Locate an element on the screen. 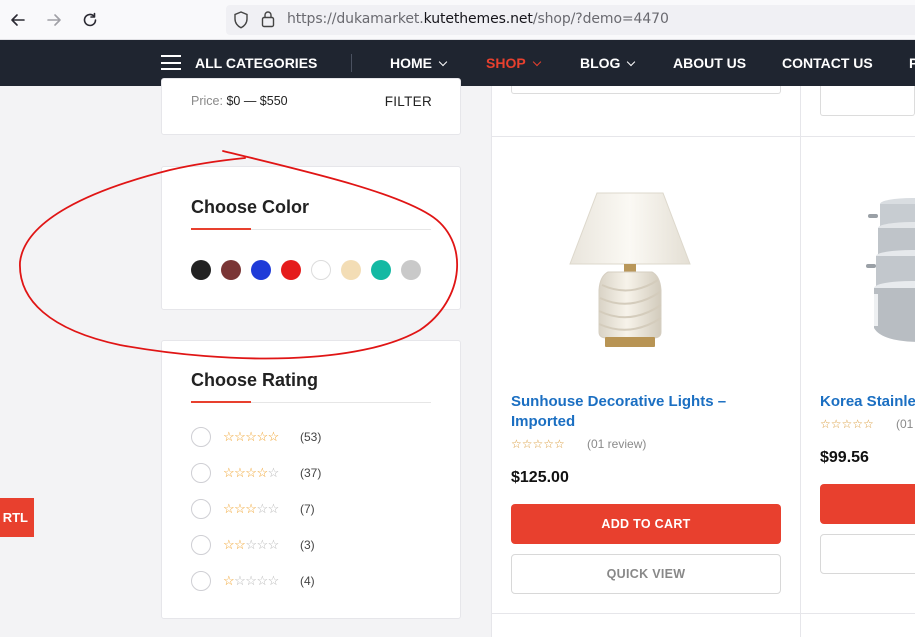  lock-icon is located at coordinates (268, 21).